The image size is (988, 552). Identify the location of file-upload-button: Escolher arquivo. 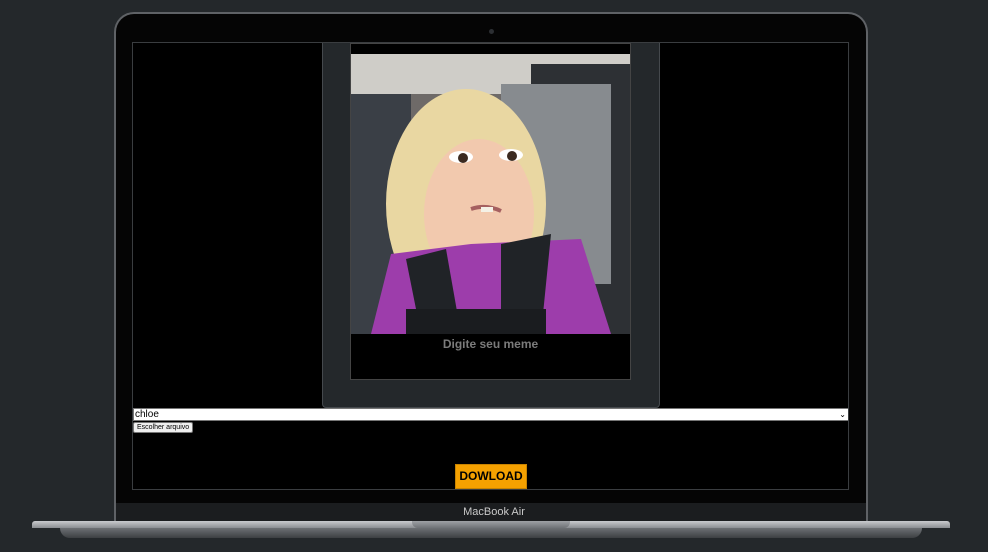
(163, 427).